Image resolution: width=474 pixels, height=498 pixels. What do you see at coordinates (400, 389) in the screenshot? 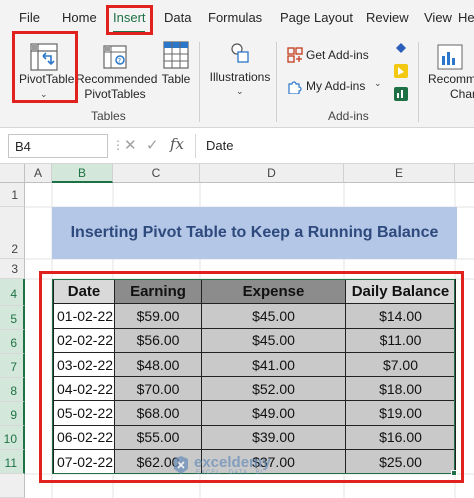
I see `cell-daily-balance: $18.00` at bounding box center [400, 389].